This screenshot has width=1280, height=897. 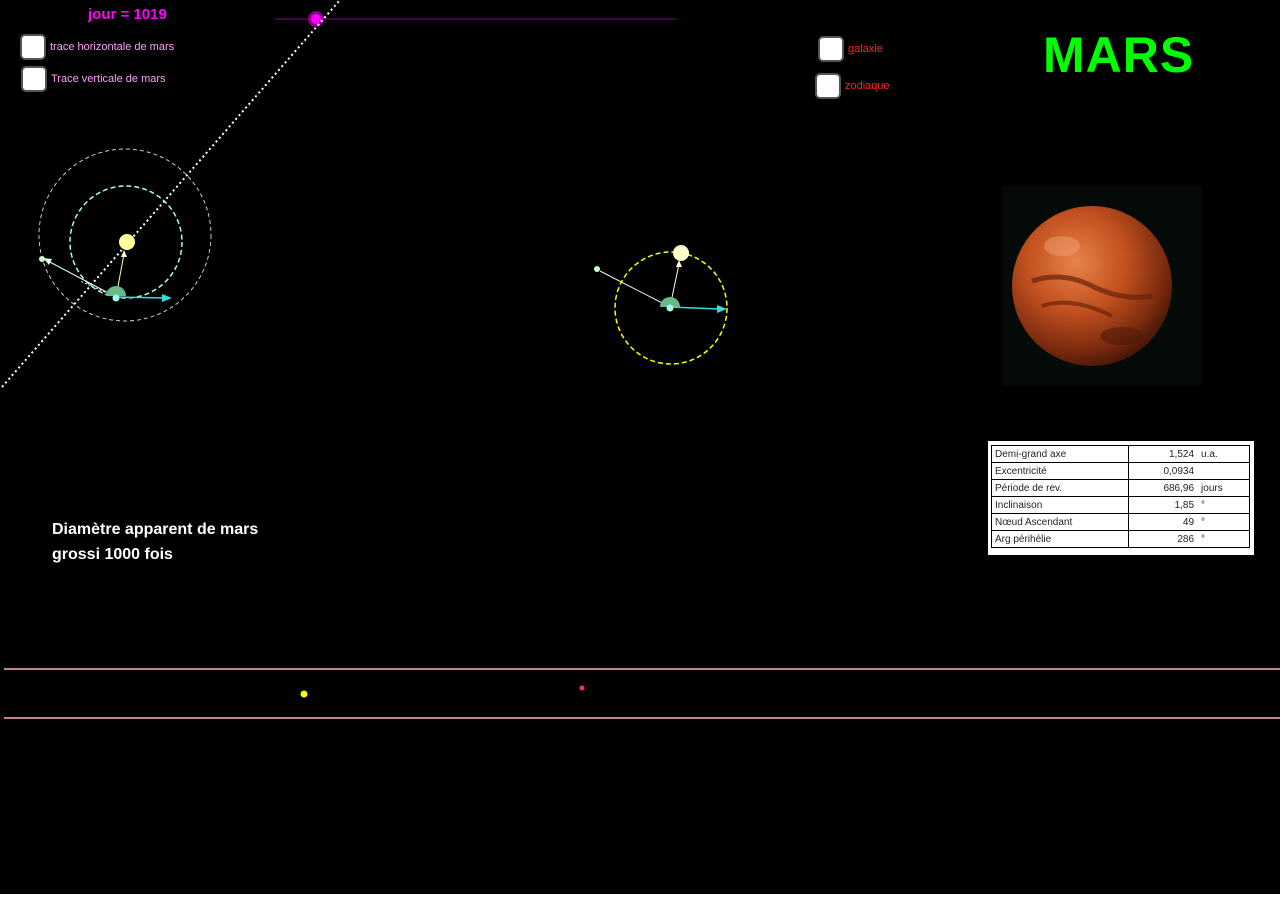 What do you see at coordinates (155, 529) in the screenshot?
I see `apparent-caption-line1: Diamètre apparent de mars` at bounding box center [155, 529].